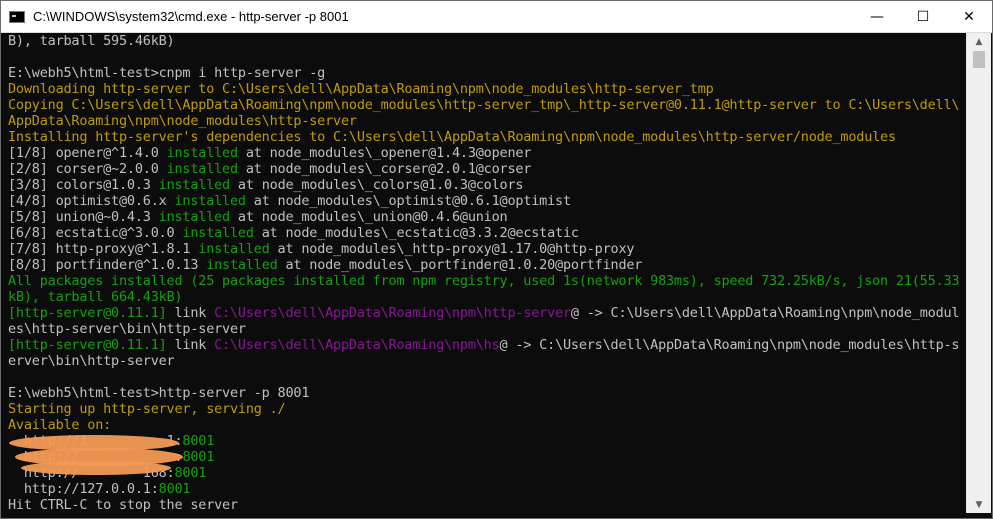 The height and width of the screenshot is (519, 993). I want to click on window-controls: — ☐ ✕, so click(923, 16).